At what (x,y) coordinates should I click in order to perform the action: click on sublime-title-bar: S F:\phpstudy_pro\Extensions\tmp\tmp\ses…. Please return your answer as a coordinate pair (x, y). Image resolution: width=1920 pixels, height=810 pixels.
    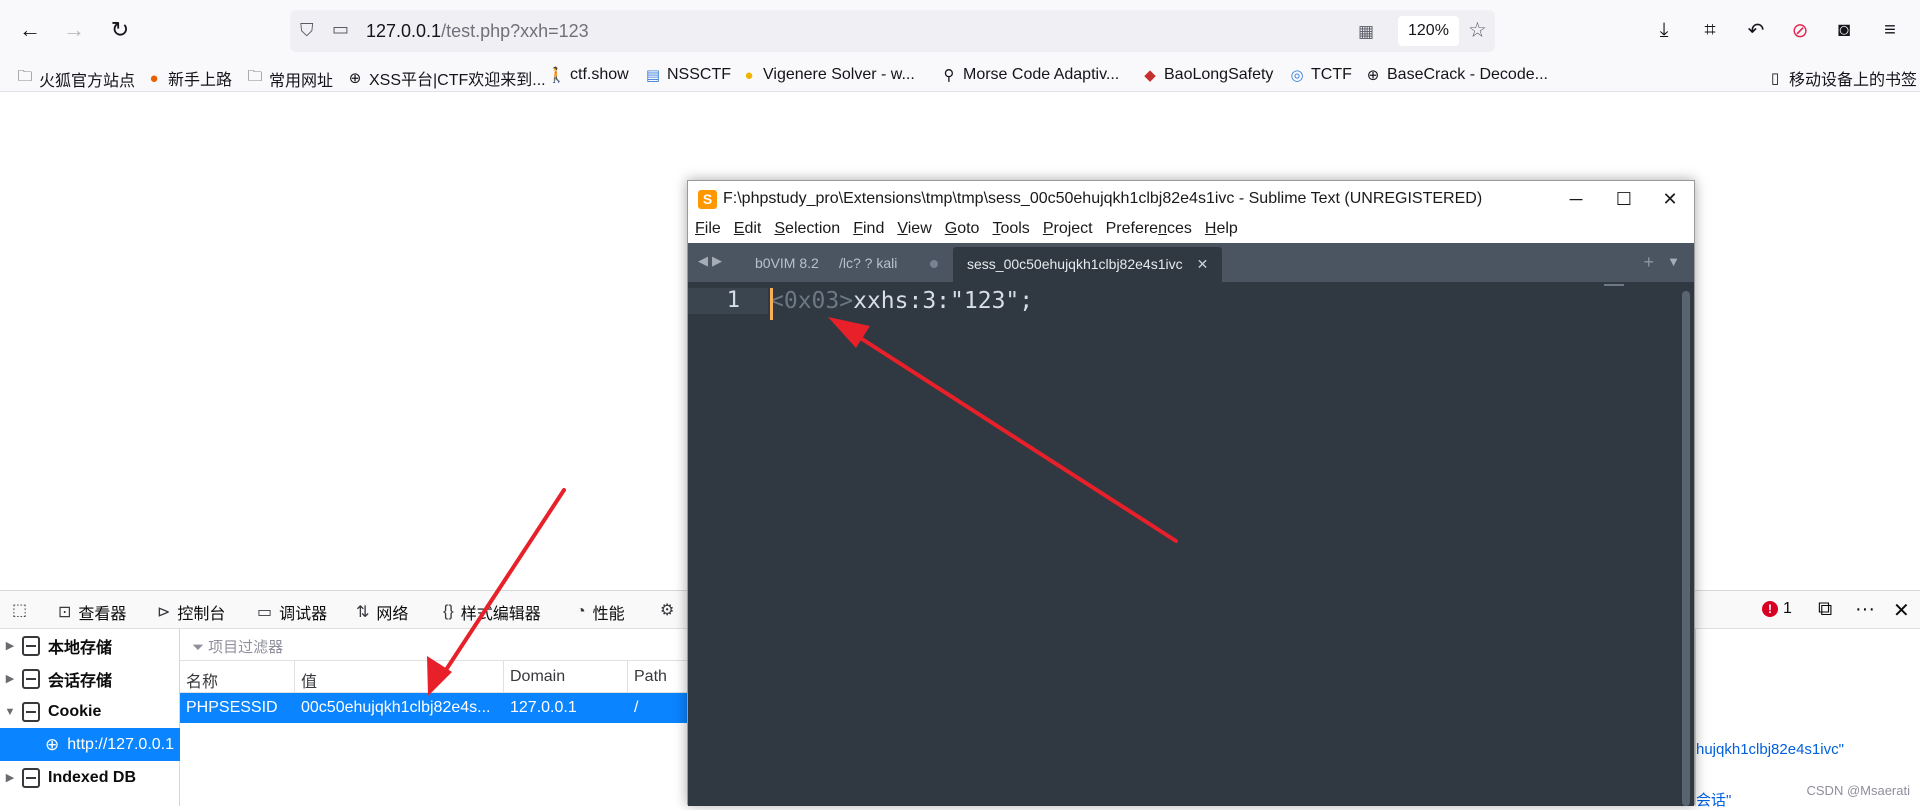
    Looking at the image, I should click on (1191, 199).